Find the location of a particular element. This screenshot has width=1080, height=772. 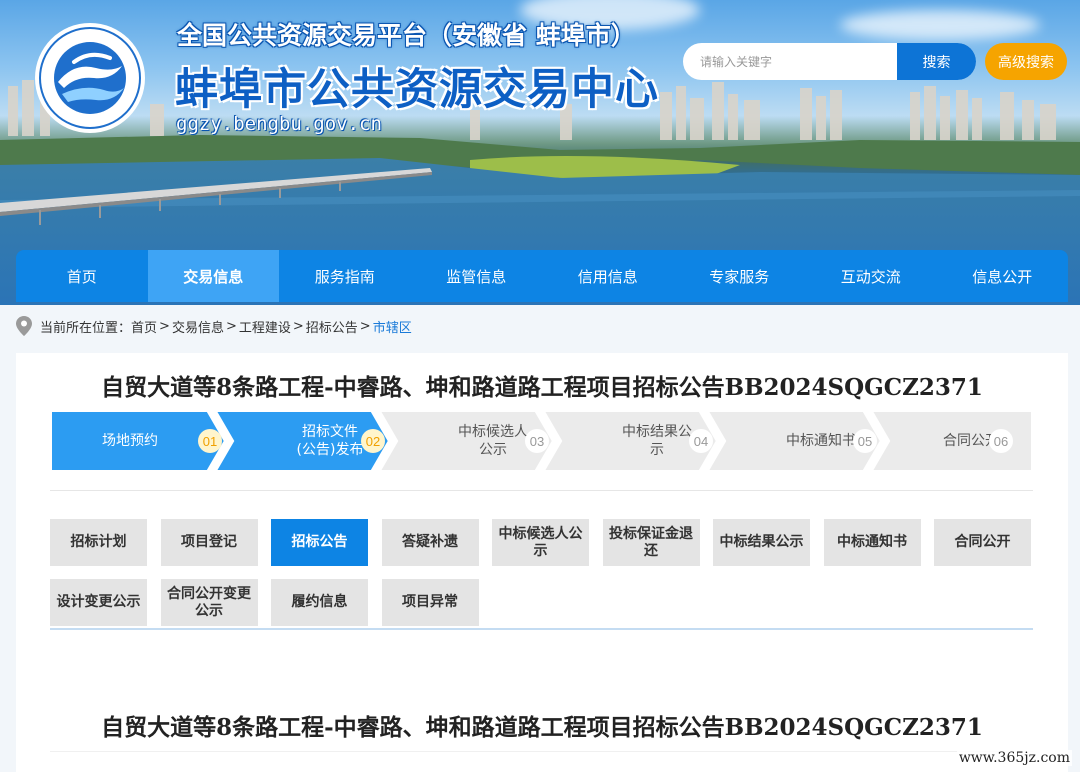

tab-award-notice: 中标通知书 is located at coordinates (872, 542).